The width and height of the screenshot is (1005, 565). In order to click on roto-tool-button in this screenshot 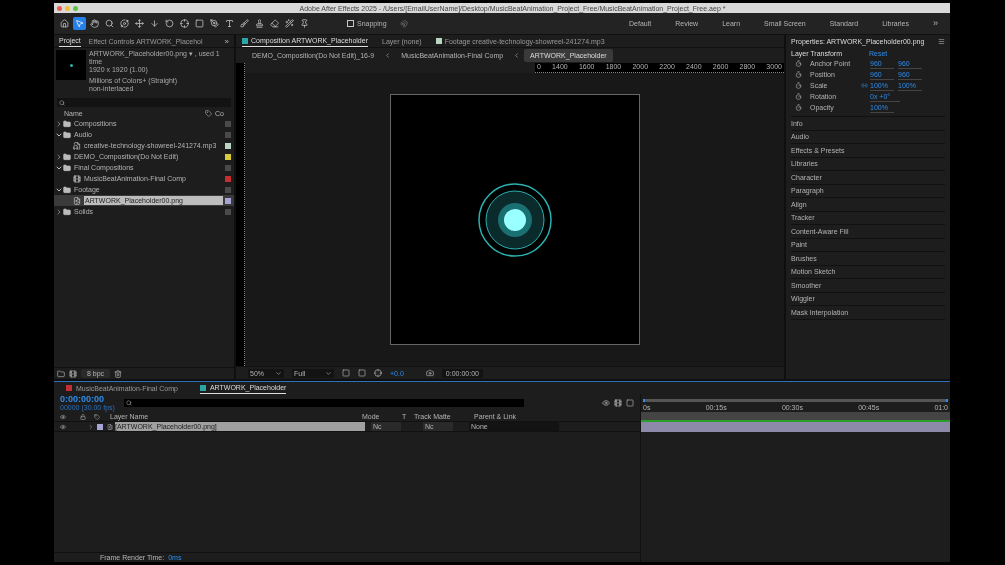, I will do `click(289, 23)`.